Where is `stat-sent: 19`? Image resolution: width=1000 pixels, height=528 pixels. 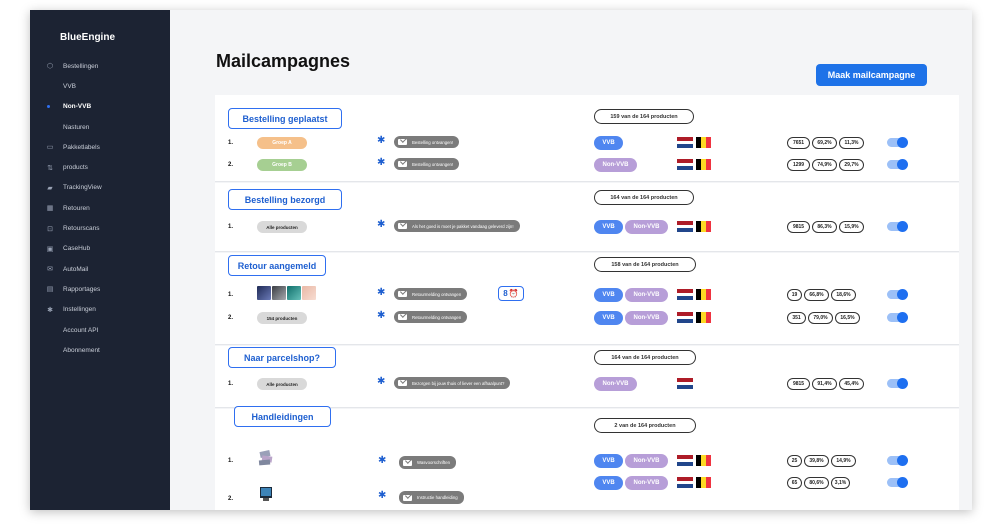 stat-sent: 19 is located at coordinates (794, 295).